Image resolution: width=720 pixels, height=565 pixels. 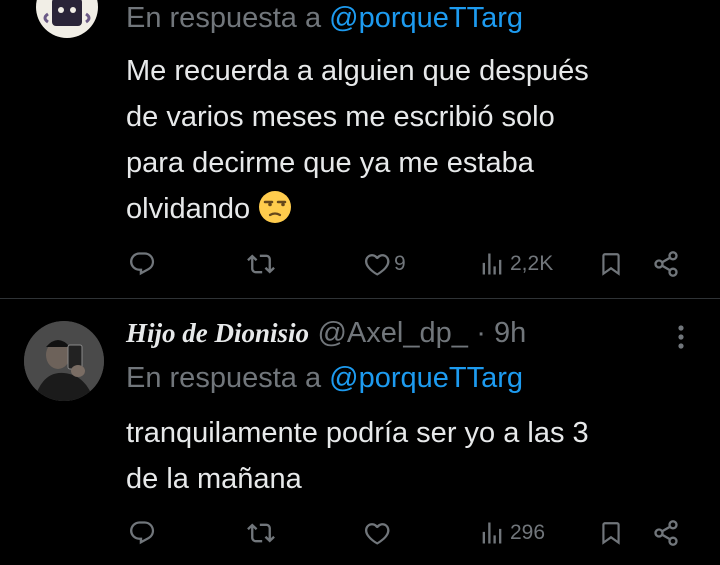 I want to click on more-icon, so click(x=681, y=340).